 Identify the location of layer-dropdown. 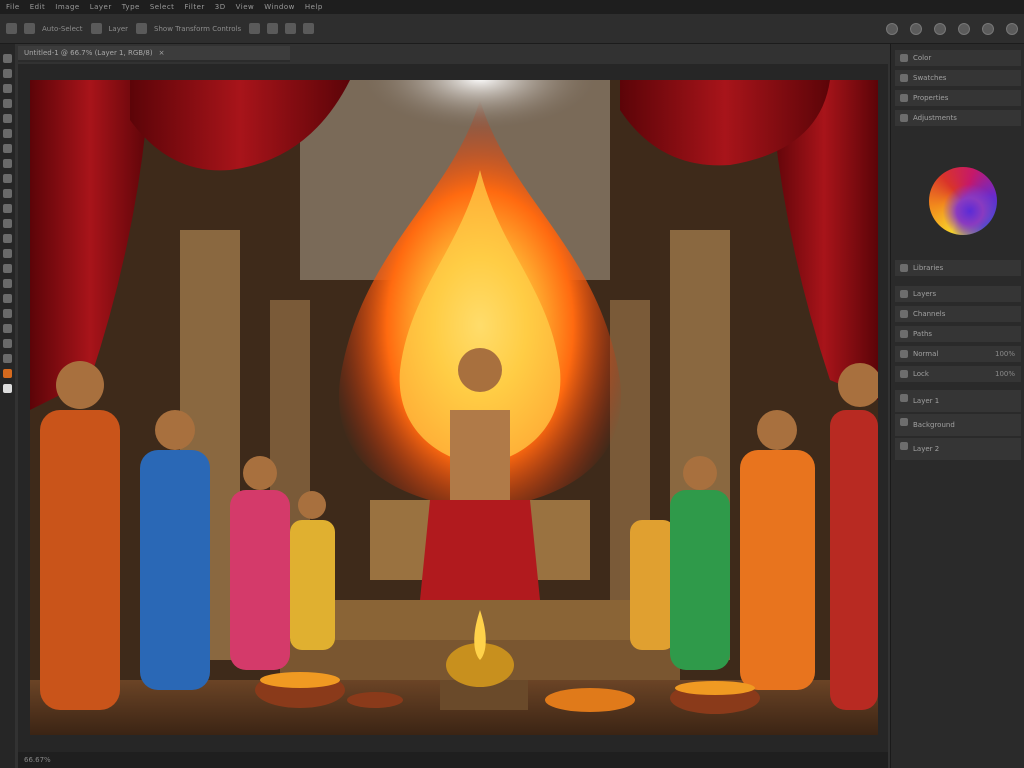
(96, 28).